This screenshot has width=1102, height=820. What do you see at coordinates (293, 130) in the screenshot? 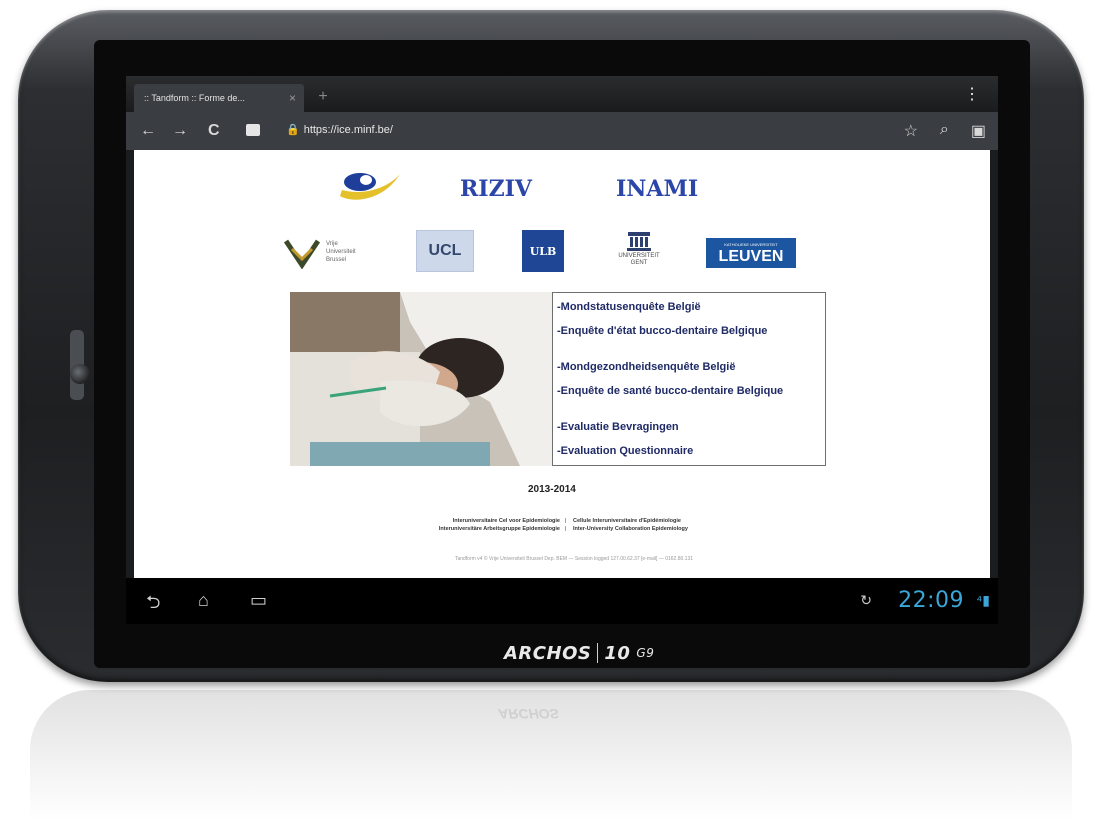
I see `lock-icon: 🔒` at bounding box center [293, 130].